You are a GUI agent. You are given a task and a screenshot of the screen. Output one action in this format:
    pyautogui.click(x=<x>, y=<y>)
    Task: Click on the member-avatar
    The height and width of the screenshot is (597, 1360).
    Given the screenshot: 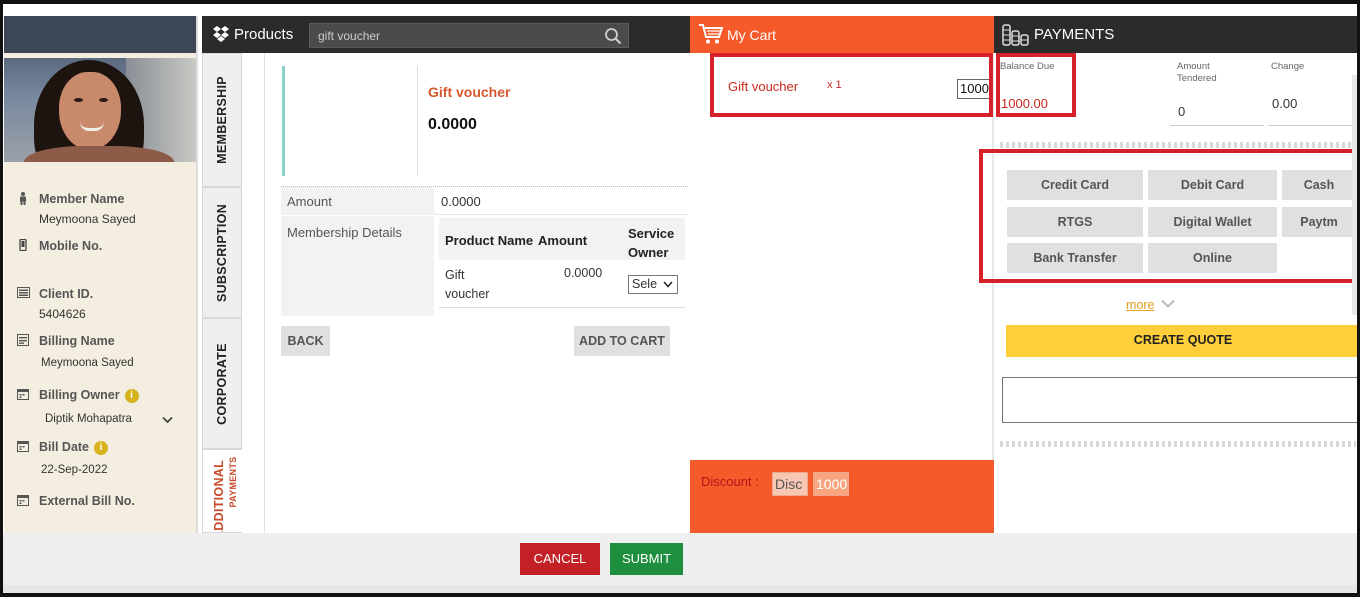 What is the action you would take?
    pyautogui.click(x=100, y=110)
    